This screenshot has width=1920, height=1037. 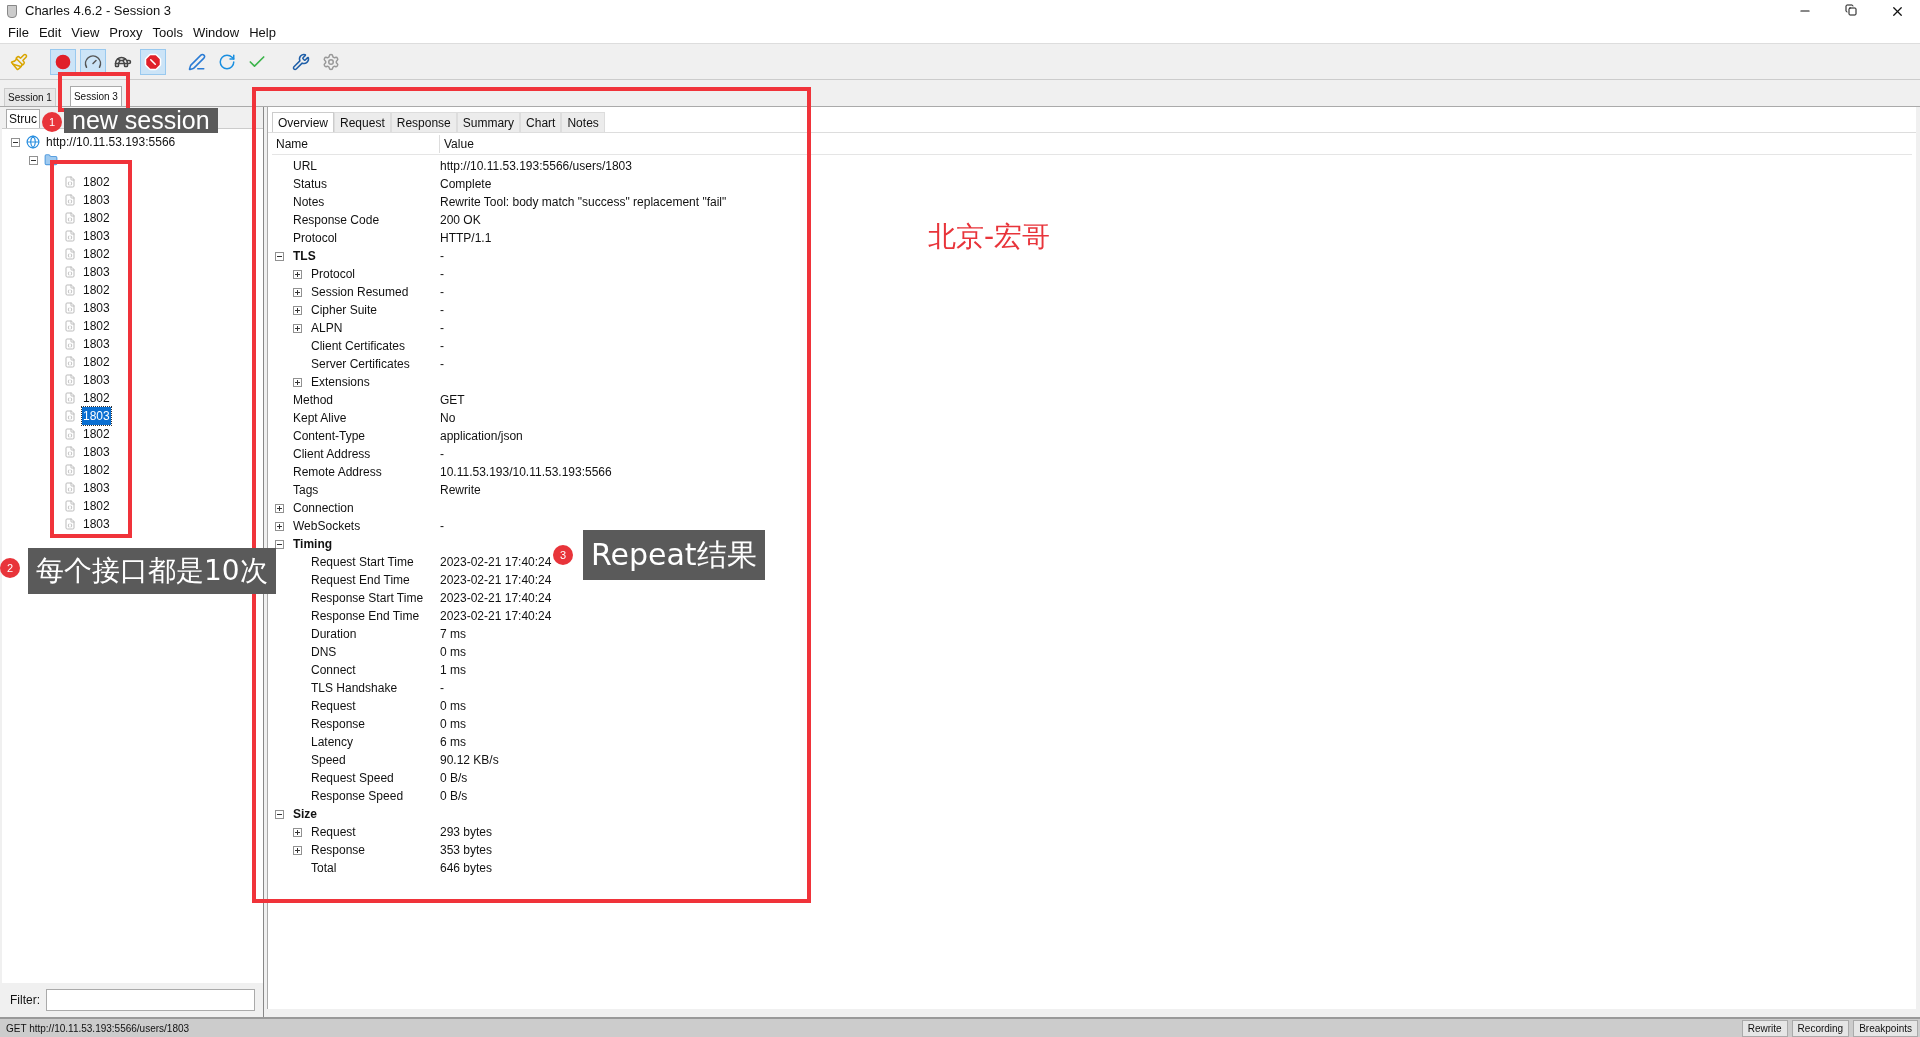 What do you see at coordinates (323, 508) in the screenshot?
I see `property-name: Connection` at bounding box center [323, 508].